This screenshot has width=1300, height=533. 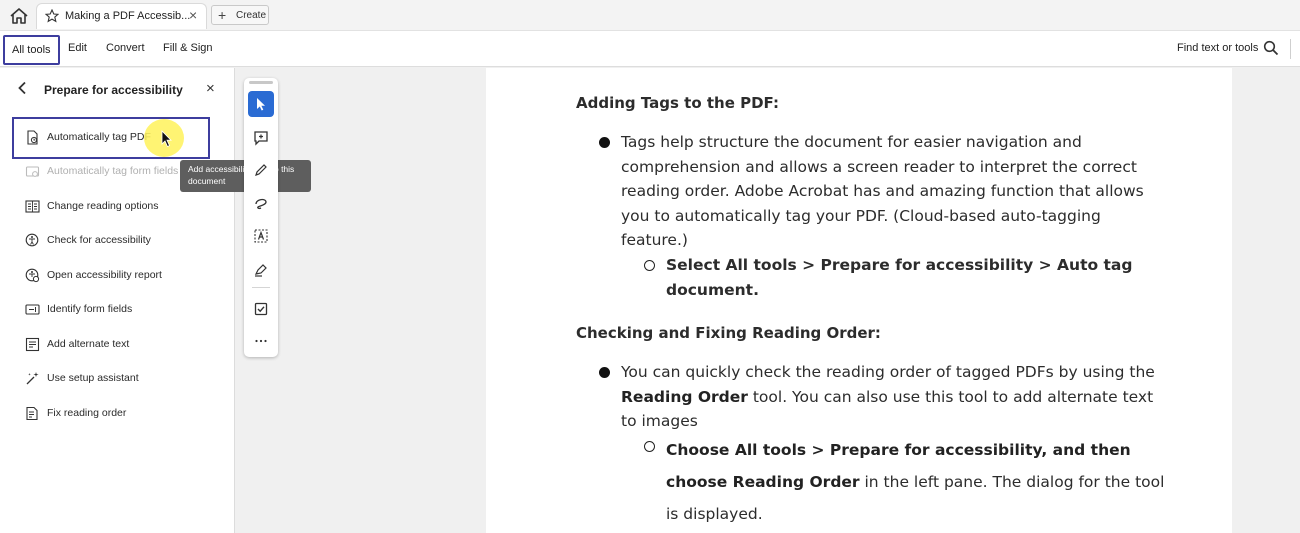 I want to click on panel-item-use-setup-assistant: Use setup assistant, so click(x=125, y=379).